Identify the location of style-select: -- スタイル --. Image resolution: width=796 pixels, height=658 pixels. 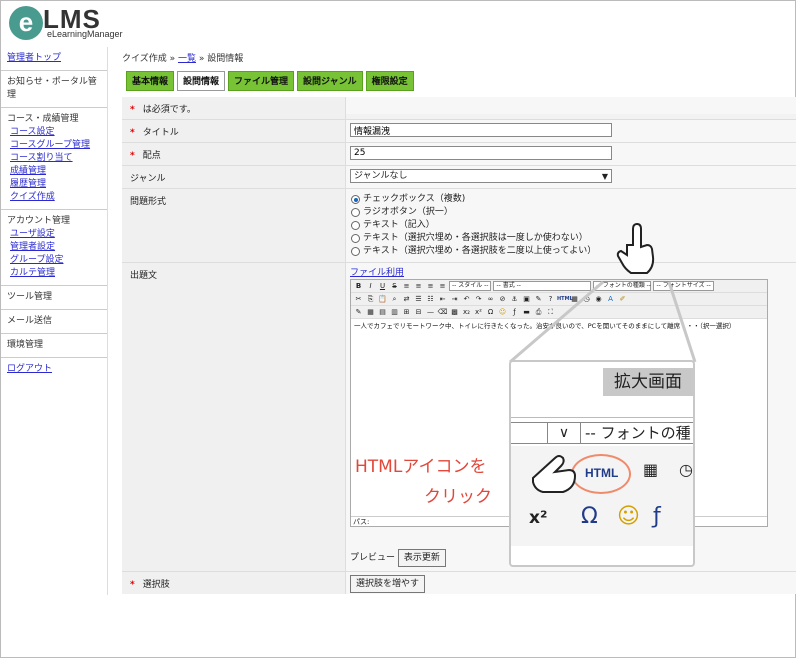
(470, 286).